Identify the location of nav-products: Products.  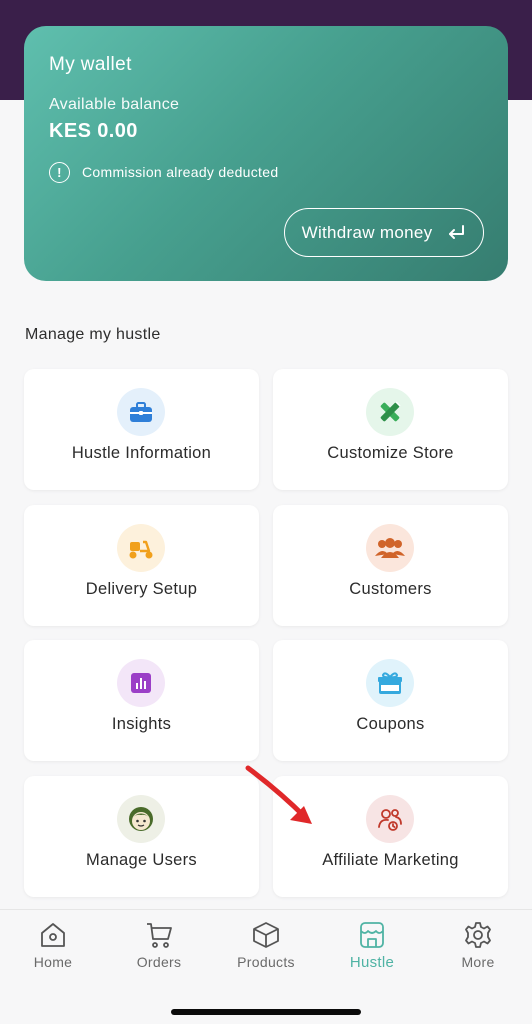
(266, 945).